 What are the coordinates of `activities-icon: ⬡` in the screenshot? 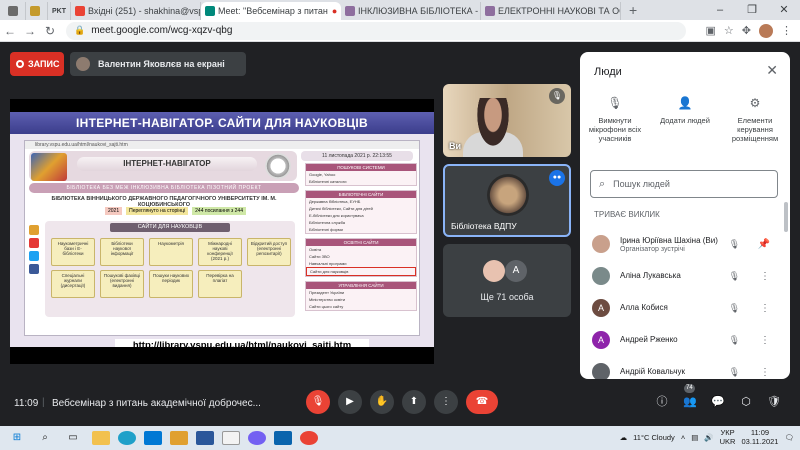 It's located at (746, 402).